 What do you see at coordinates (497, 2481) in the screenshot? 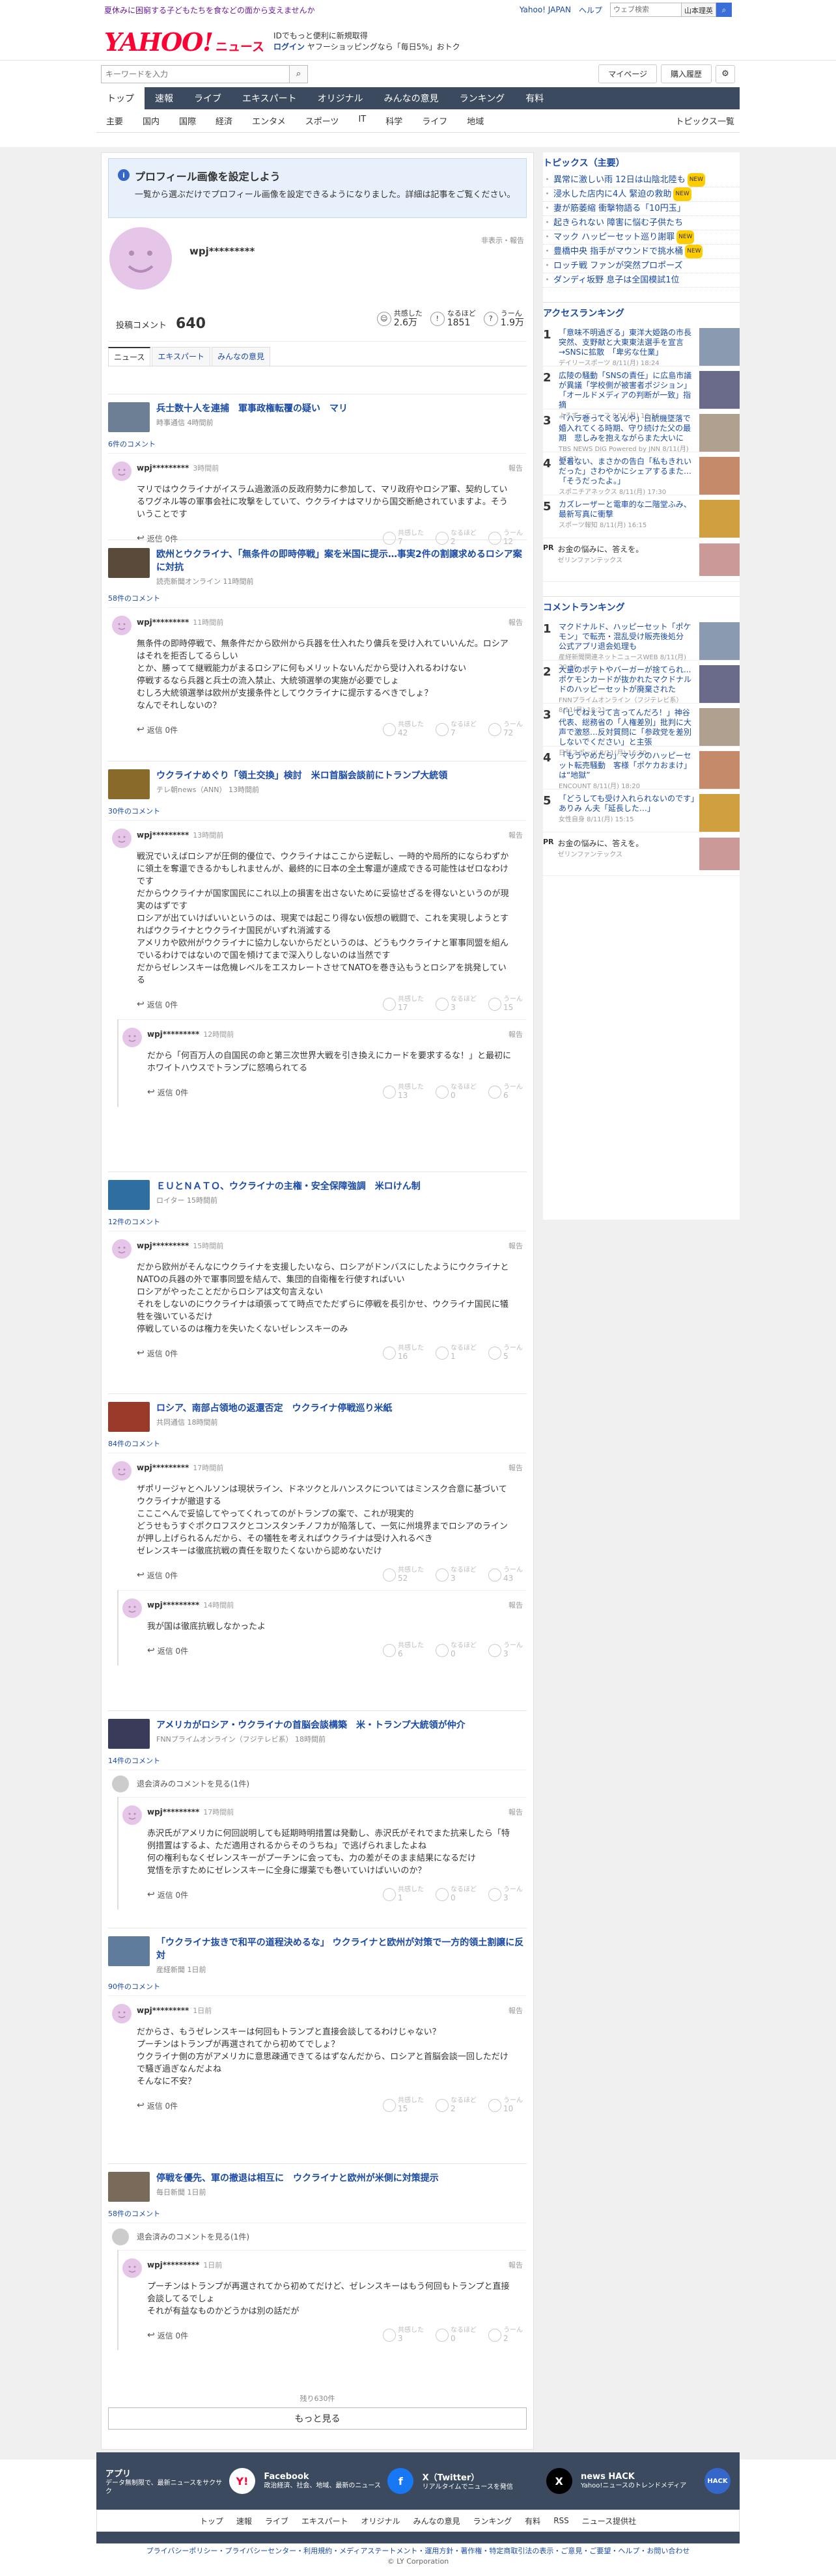
I see `footer-app: X（Twitter） リアルタイムでニュースを発信 X` at bounding box center [497, 2481].